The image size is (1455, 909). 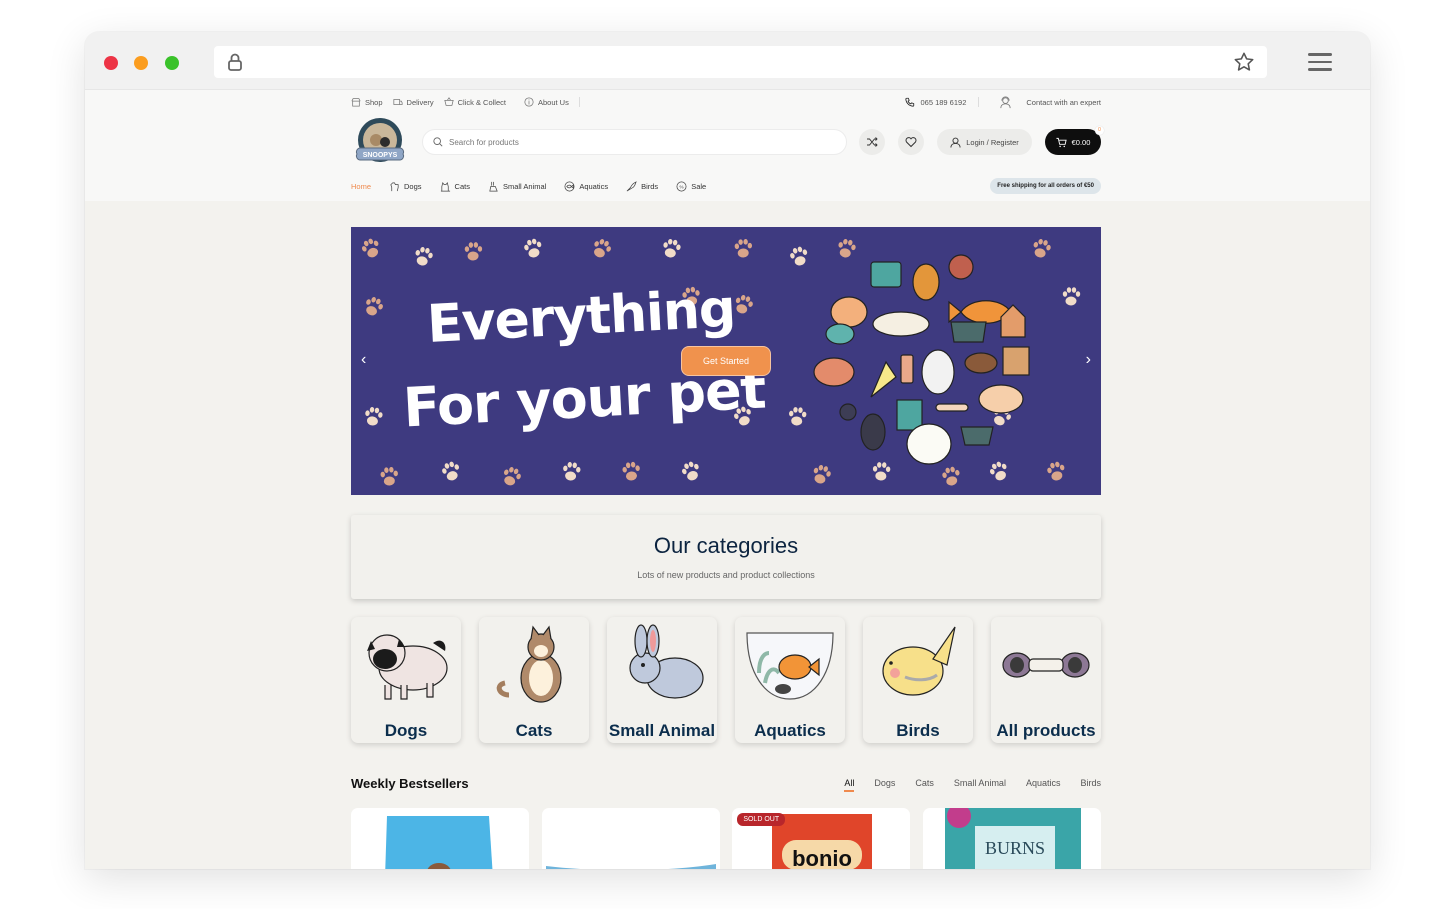 I want to click on category-card-aquatics: Aquatics, so click(x=790, y=680).